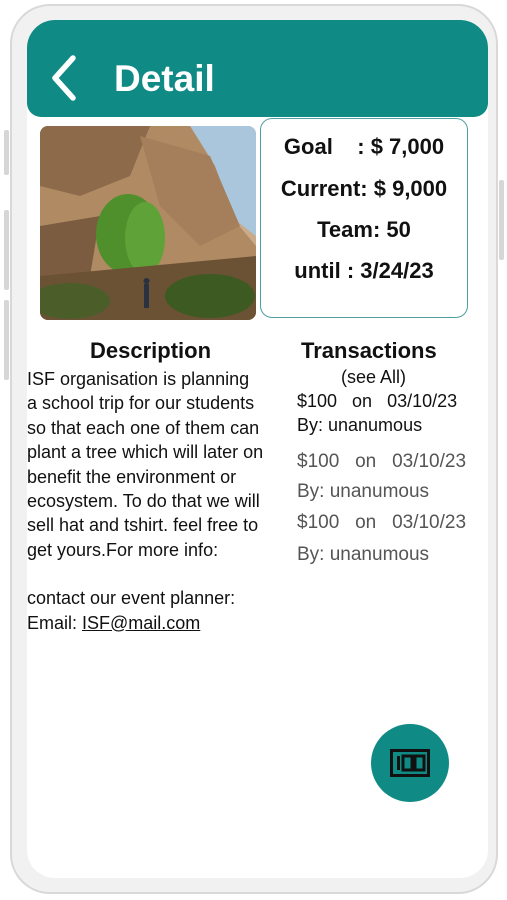 This screenshot has width=507, height=900. Describe the element at coordinates (132, 476) in the screenshot. I see `description-line: benefit the environment or` at that location.